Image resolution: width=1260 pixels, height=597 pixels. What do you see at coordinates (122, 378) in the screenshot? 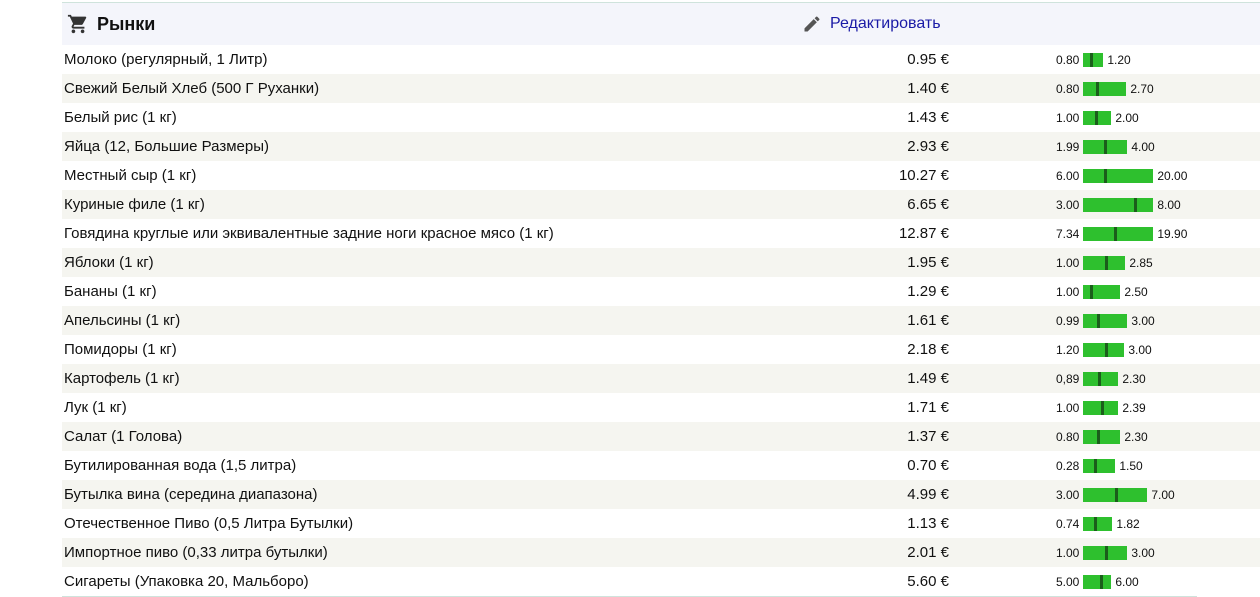
I see `item-name: Картофель (1 кг)` at bounding box center [122, 378].